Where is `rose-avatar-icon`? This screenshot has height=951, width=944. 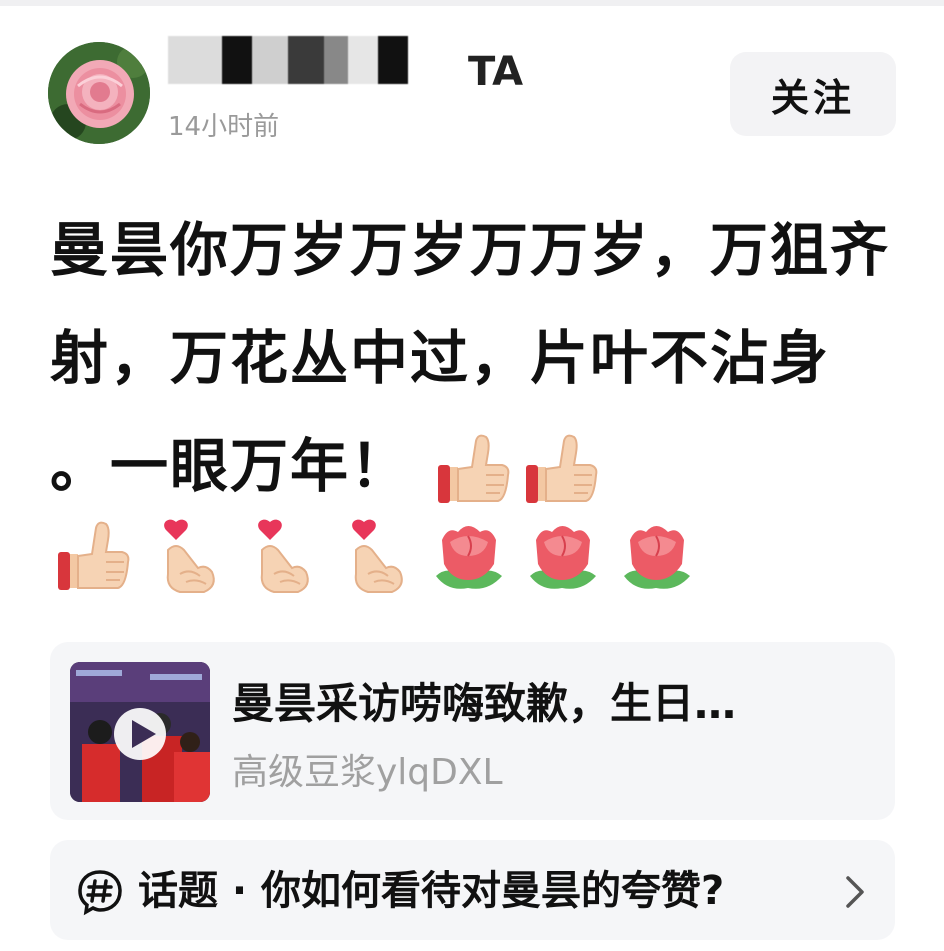 rose-avatar-icon is located at coordinates (99, 93).